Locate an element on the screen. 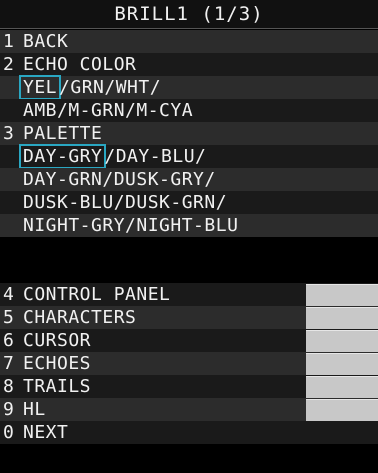 This screenshot has width=378, height=473. echo-color-options-line-1: YEL /GRN/WHT/ is located at coordinates (189, 87).